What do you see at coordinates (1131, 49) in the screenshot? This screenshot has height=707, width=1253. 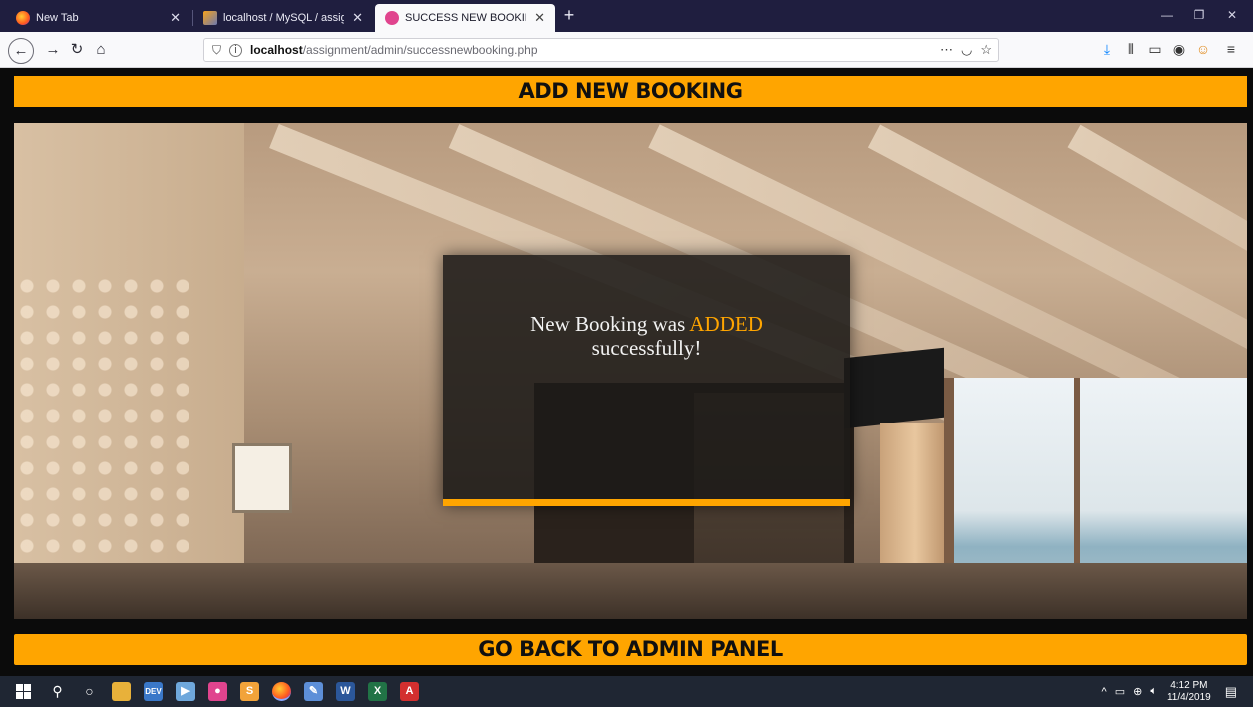 I see `library-icon: ⫴` at bounding box center [1131, 49].